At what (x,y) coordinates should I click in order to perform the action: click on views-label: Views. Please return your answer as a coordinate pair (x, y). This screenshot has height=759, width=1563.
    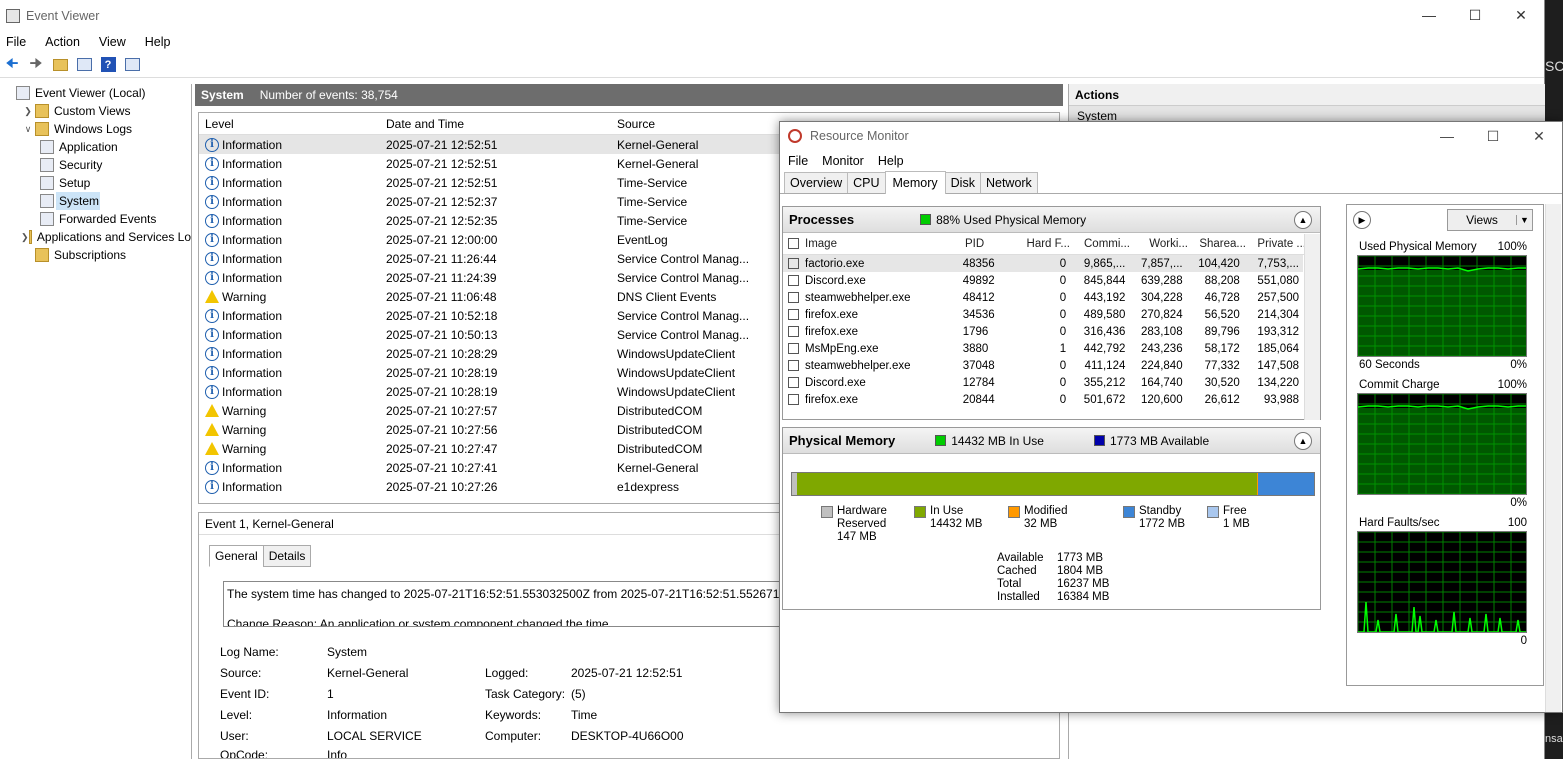
    Looking at the image, I should click on (1482, 220).